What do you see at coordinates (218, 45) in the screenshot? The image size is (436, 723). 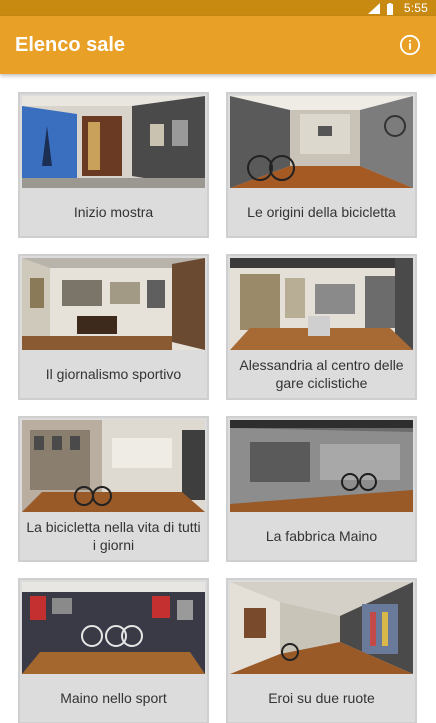 I see `app-bar: Elenco sale` at bounding box center [218, 45].